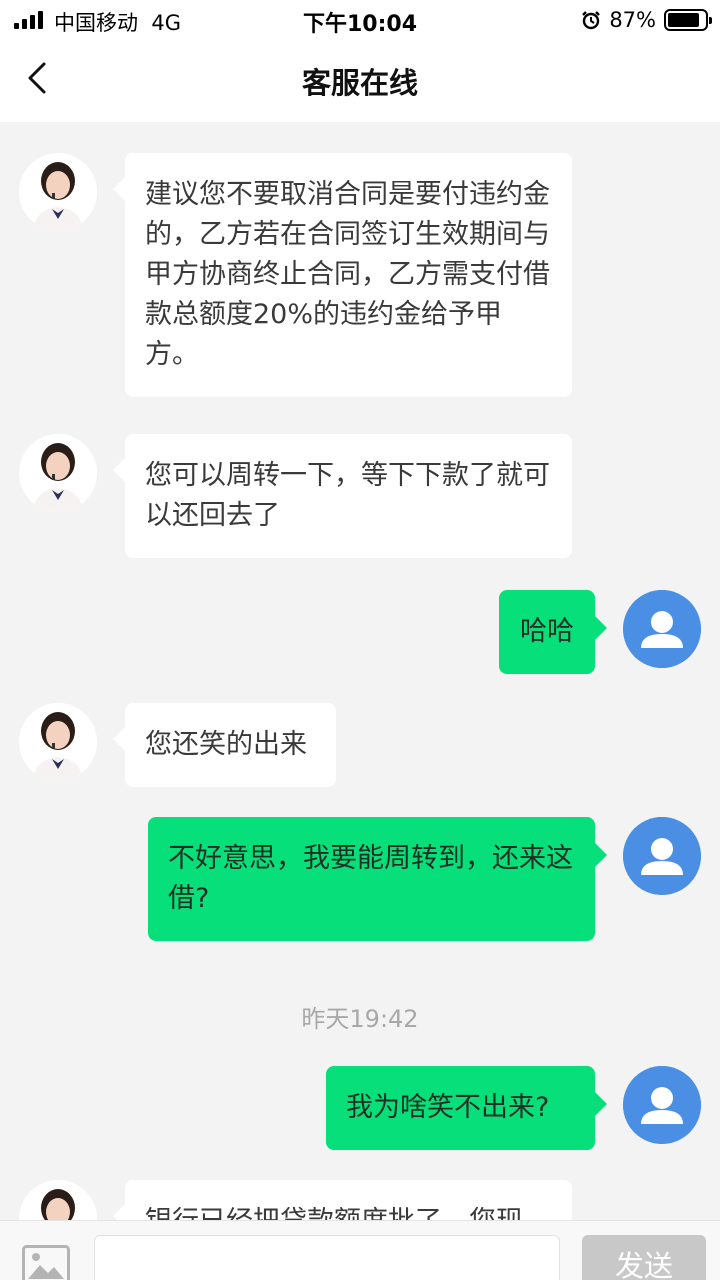 The width and height of the screenshot is (720, 1280). I want to click on message-text: 银行已经把贷款额度批了，您现, so click(334, 1213).